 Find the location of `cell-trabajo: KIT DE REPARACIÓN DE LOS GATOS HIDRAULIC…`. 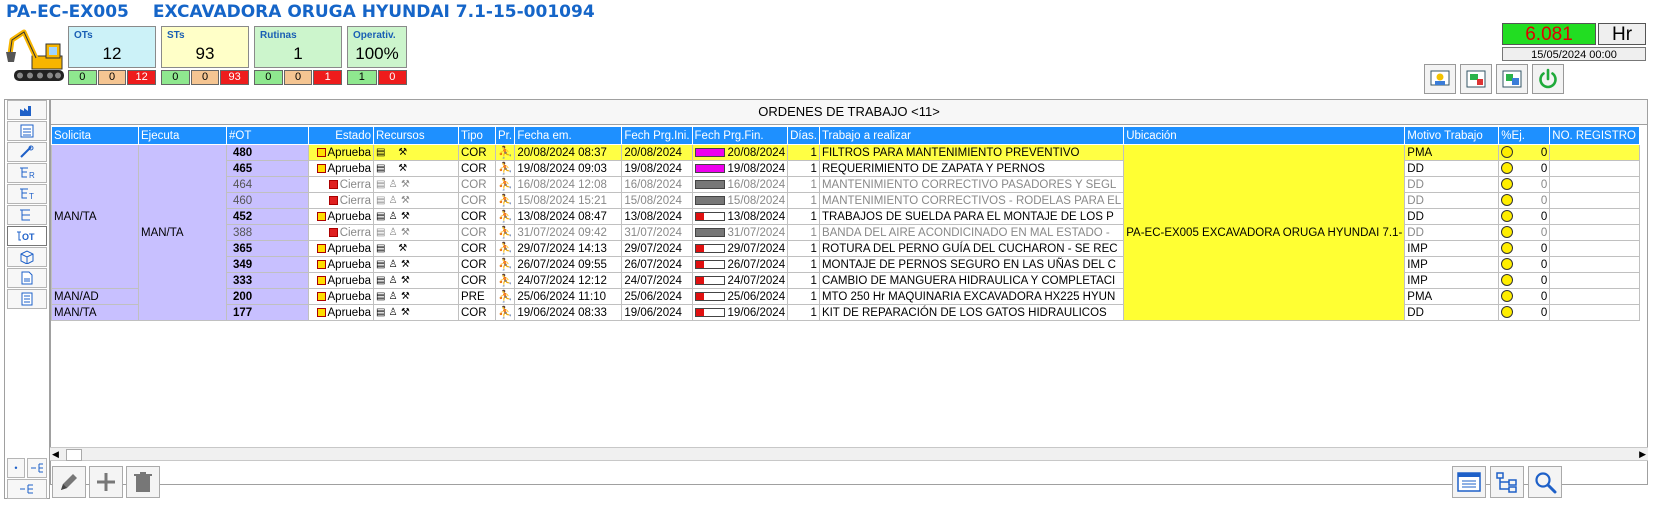

cell-trabajo: KIT DE REPARACIÓN DE LOS GATOS HIDRAULIC… is located at coordinates (971, 312).